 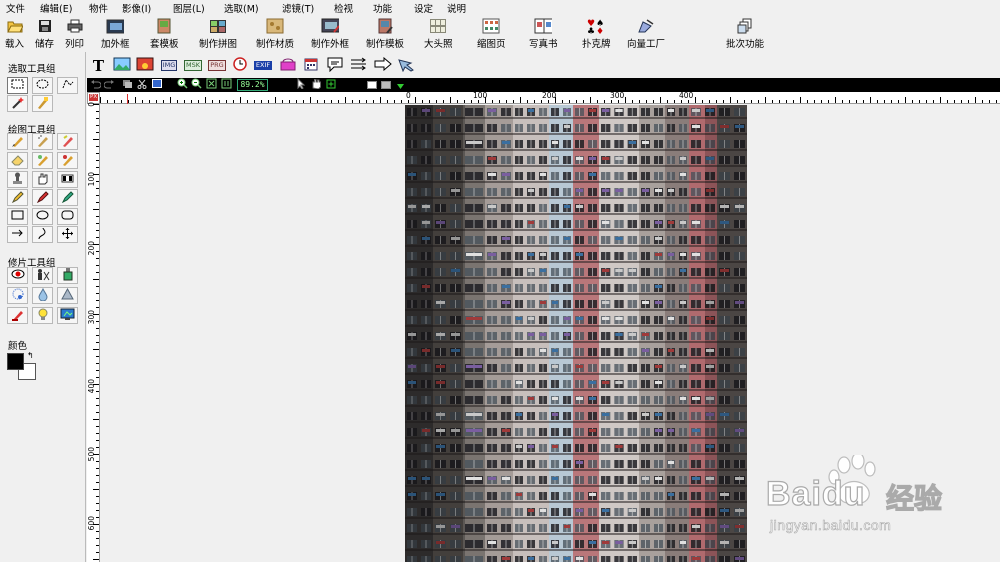 I want to click on arrow-lines-icon, so click(x=359, y=65).